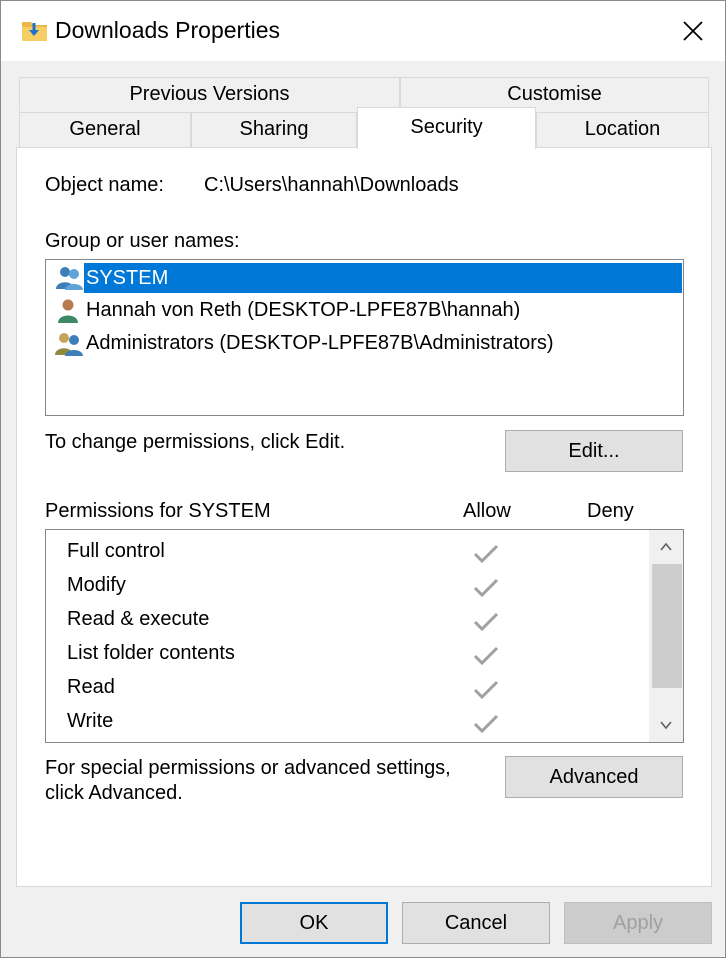 The image size is (726, 958). I want to click on tab-sharing: Sharing, so click(274, 129).